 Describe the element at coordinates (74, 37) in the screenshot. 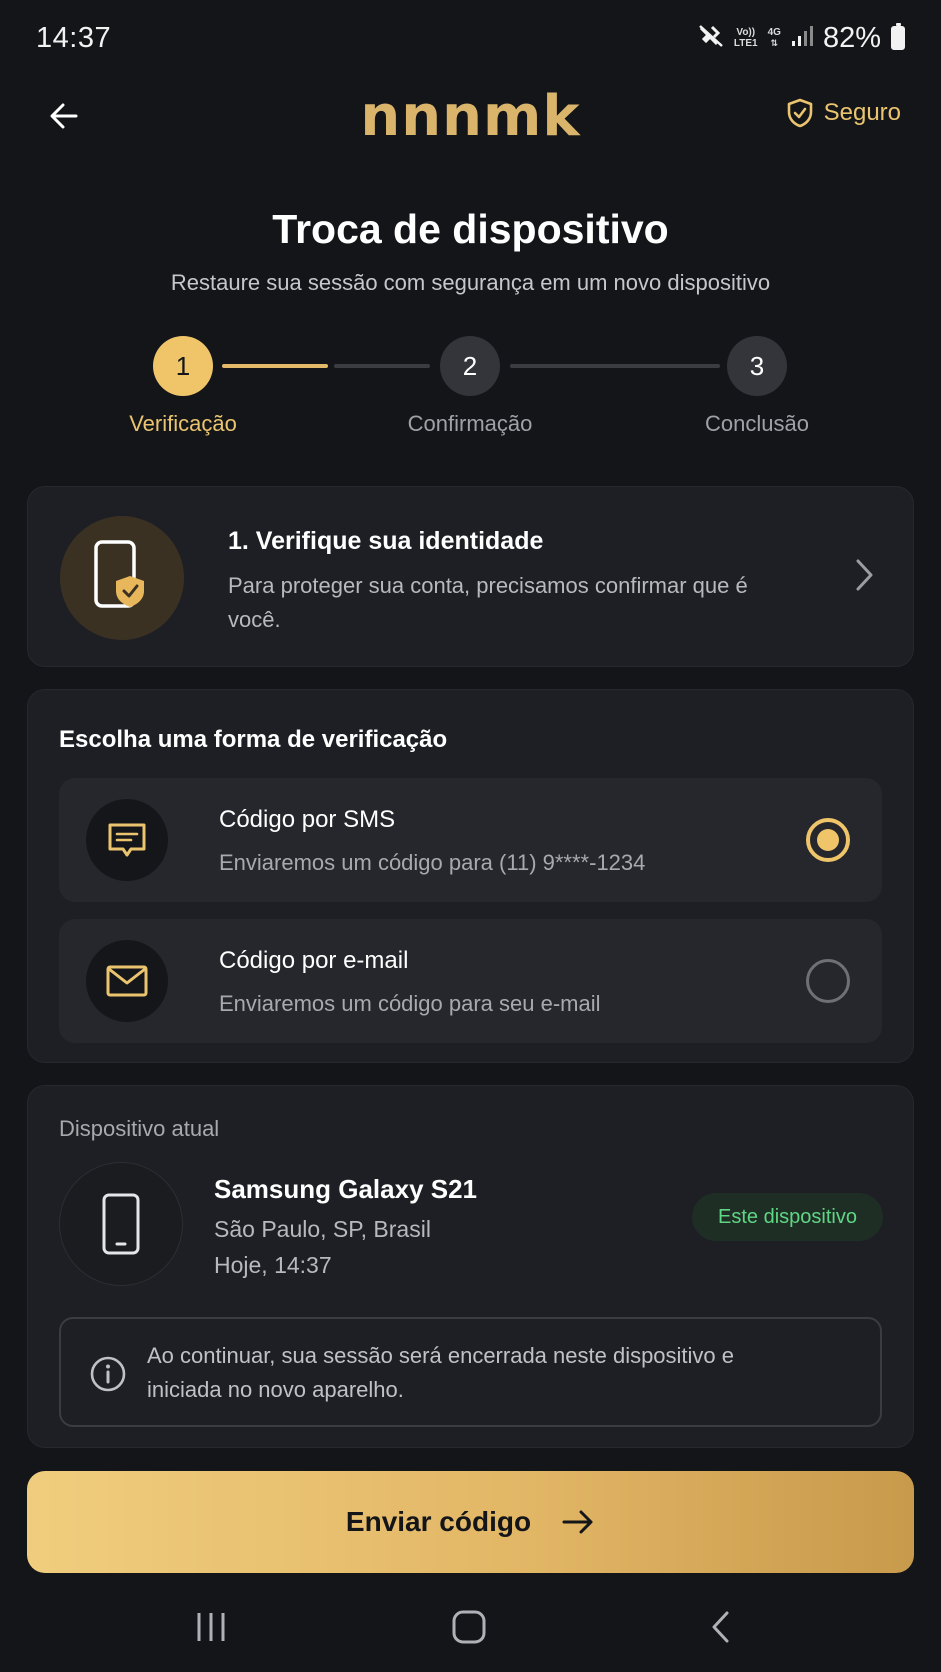

I see `status-time: 14:37` at that location.